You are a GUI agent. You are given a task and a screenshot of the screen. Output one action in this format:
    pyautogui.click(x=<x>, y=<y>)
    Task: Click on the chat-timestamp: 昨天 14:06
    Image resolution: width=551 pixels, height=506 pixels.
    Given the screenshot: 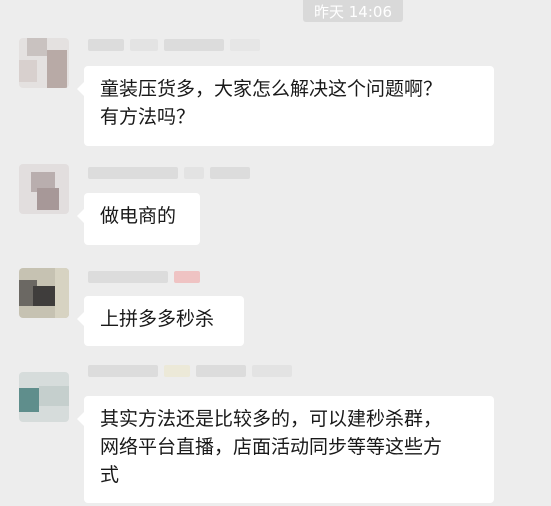 What is the action you would take?
    pyautogui.click(x=353, y=11)
    